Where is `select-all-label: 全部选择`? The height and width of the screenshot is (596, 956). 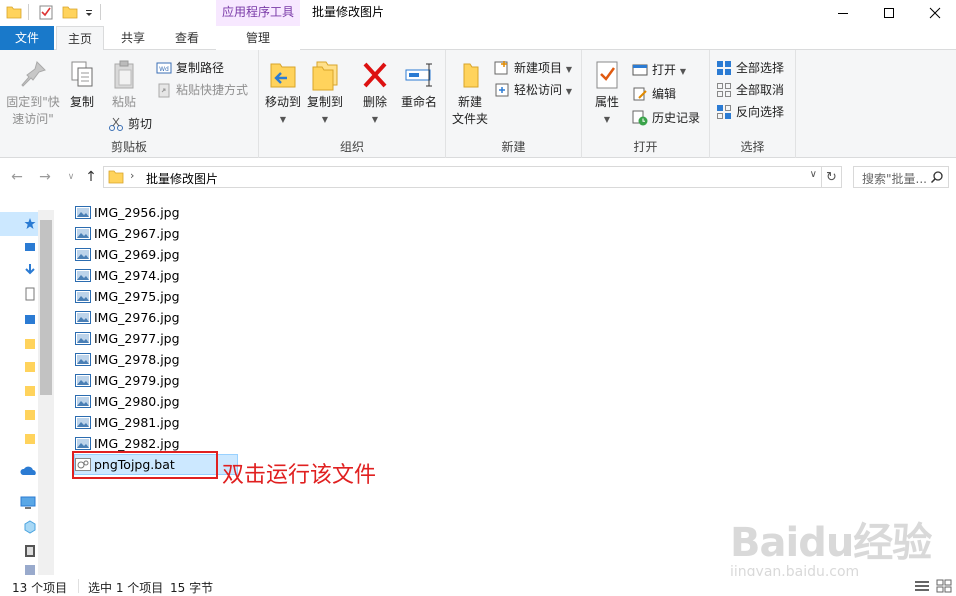 select-all-label: 全部选择 is located at coordinates (760, 68).